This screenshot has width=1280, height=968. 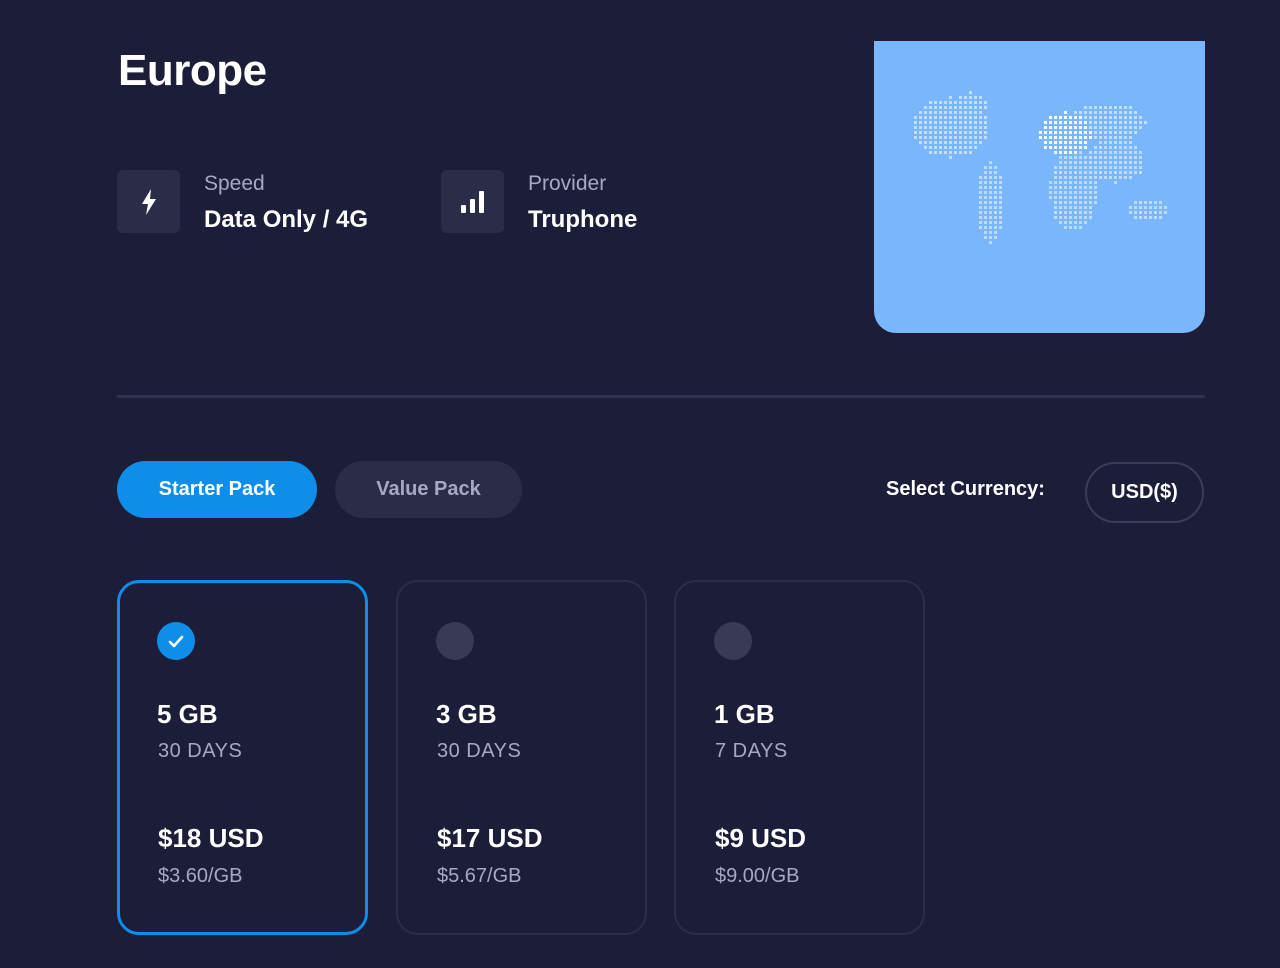 What do you see at coordinates (148, 201) in the screenshot?
I see `lightning-icon` at bounding box center [148, 201].